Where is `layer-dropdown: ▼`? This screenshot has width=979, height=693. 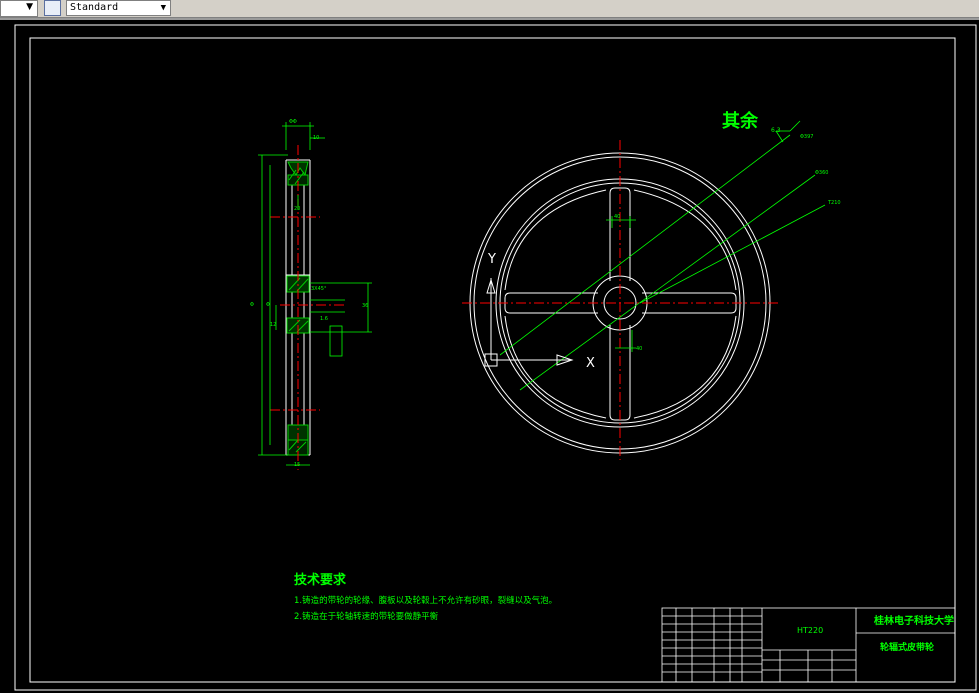 layer-dropdown: ▼ is located at coordinates (19, 8).